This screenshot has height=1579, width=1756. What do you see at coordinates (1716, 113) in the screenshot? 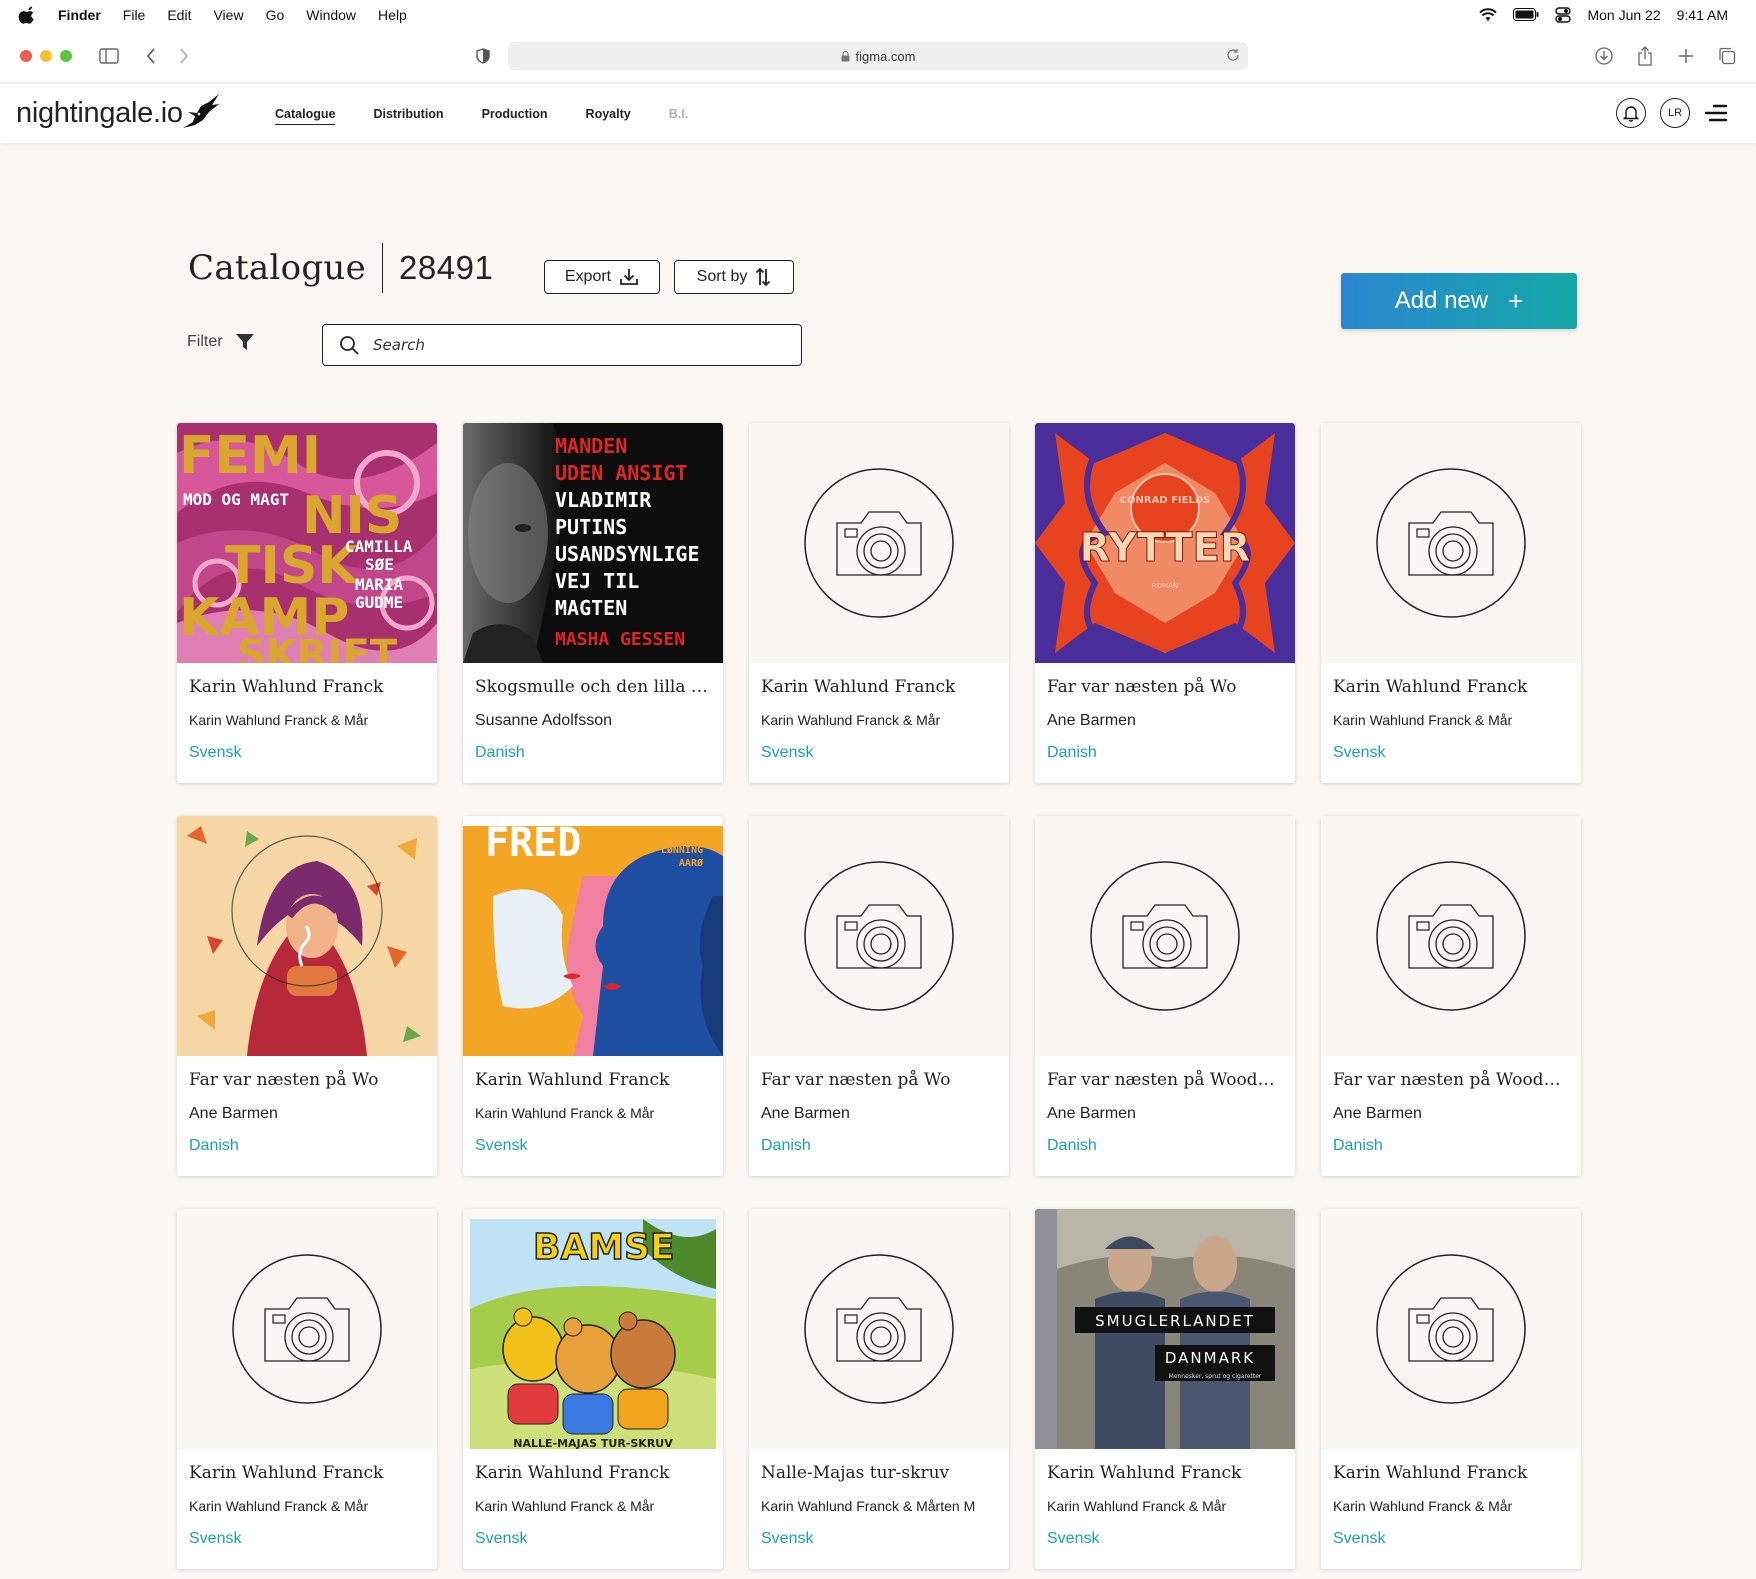
I see `menu-icon` at bounding box center [1716, 113].